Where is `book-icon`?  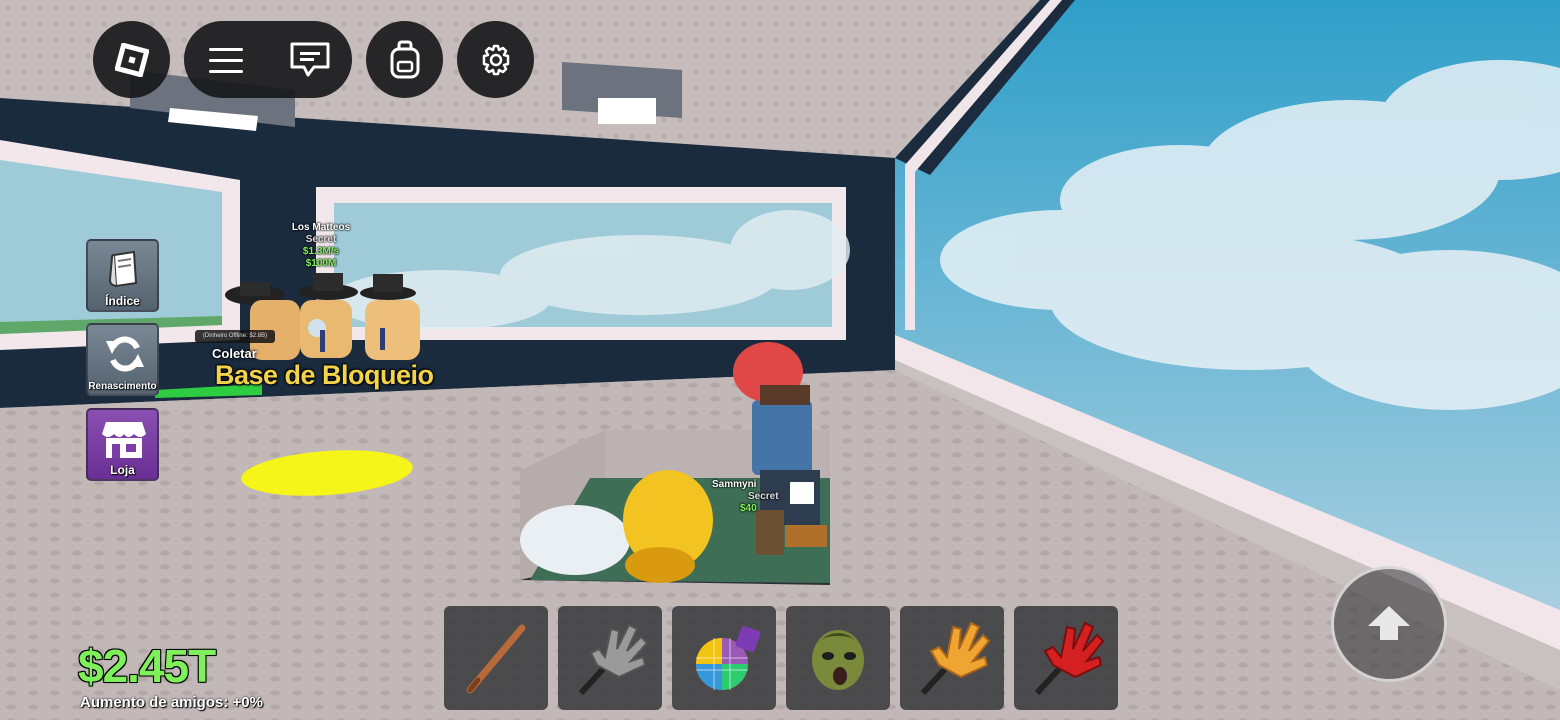
book-icon is located at coordinates (123, 269).